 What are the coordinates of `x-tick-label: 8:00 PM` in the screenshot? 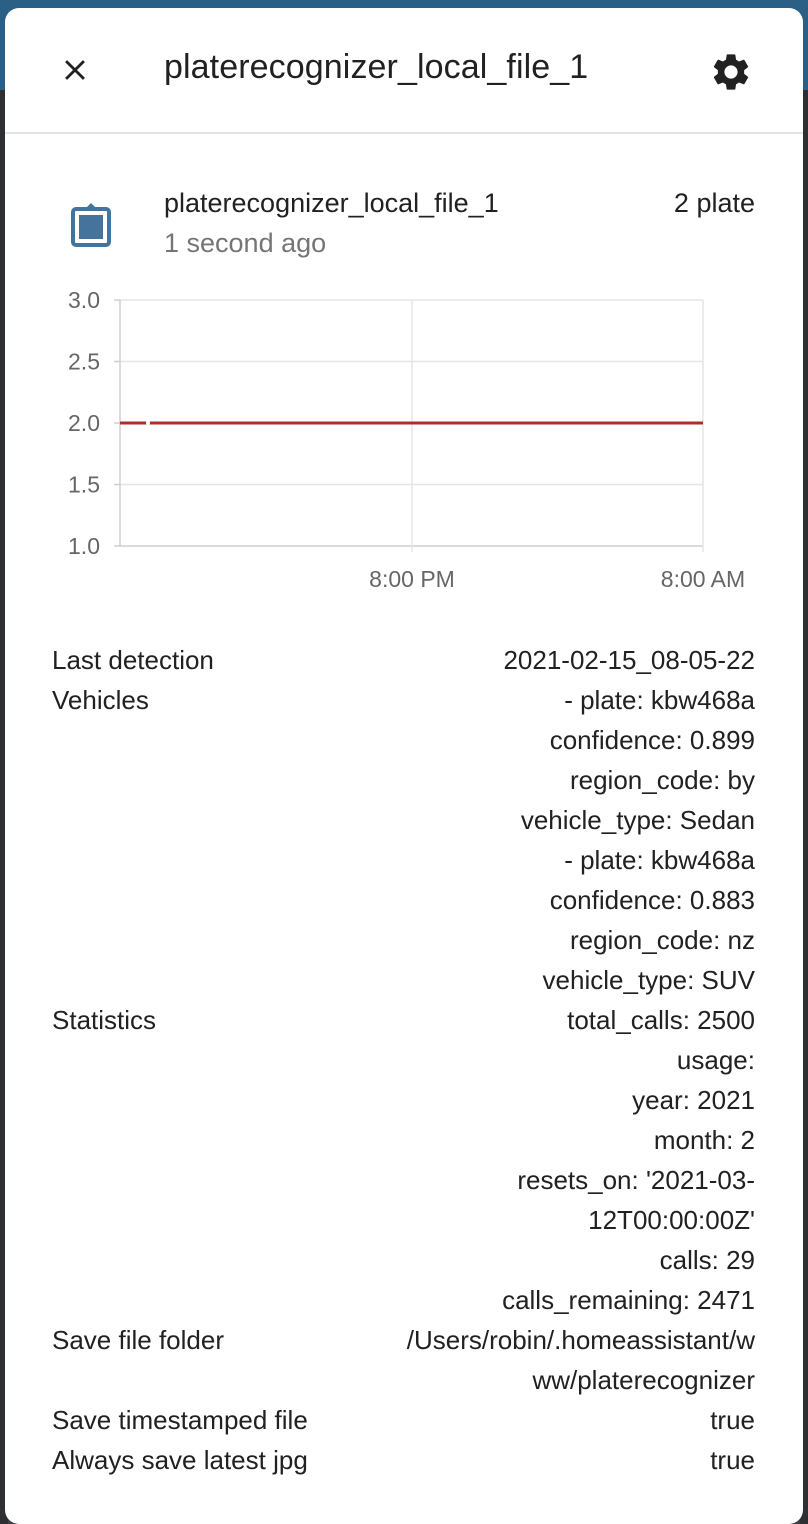 It's located at (412, 579).